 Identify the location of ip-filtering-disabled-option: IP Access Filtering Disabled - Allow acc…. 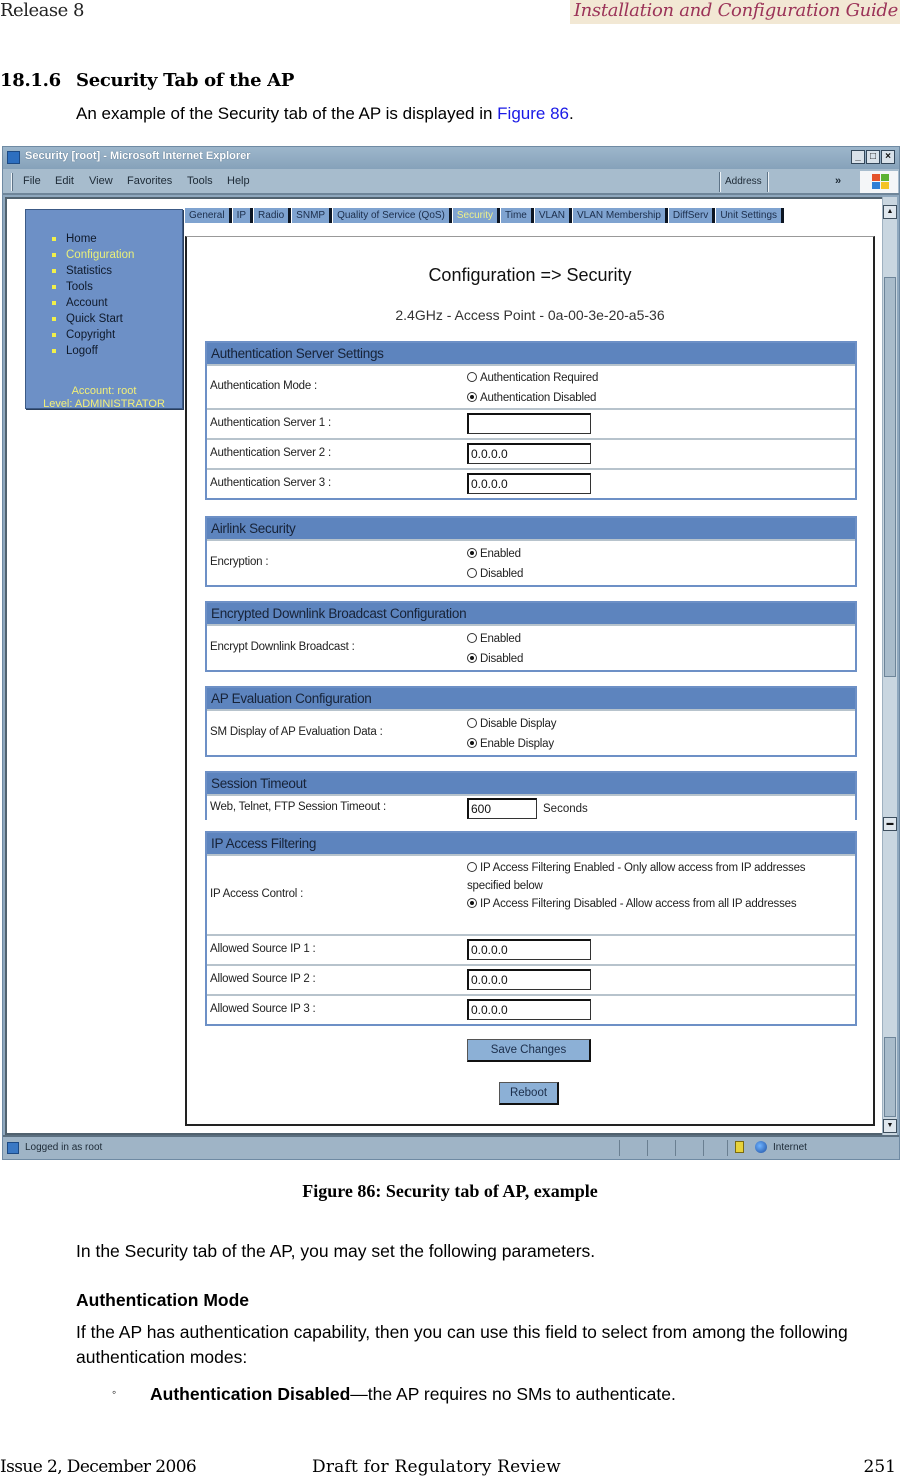
(647, 904).